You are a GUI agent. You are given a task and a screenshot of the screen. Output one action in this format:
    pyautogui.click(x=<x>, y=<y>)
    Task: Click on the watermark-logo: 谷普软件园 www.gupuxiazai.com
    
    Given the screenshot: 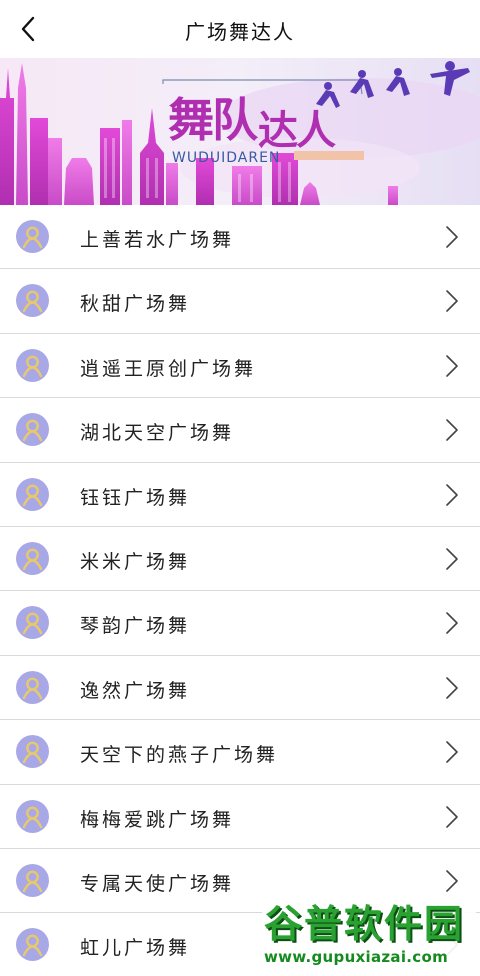 What is the action you would take?
    pyautogui.click(x=369, y=936)
    